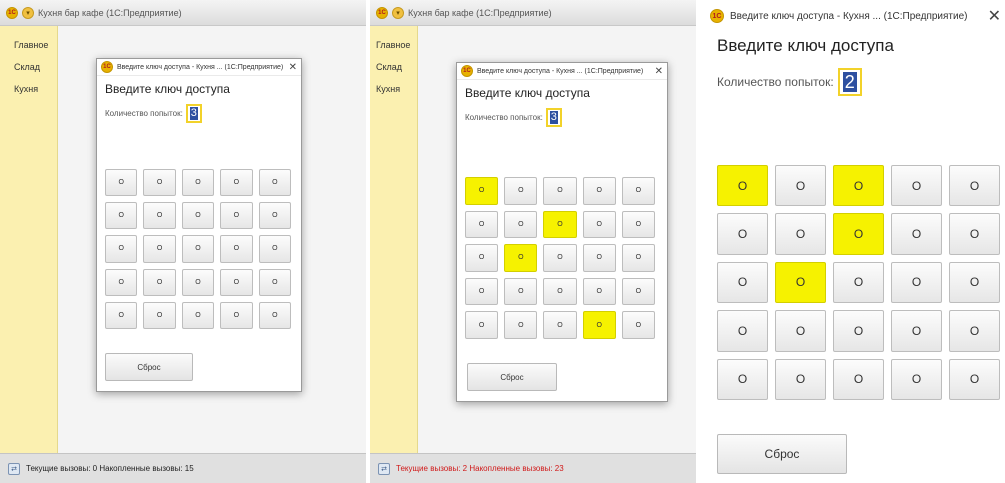 Image resolution: width=1005 pixels, height=483 pixels. What do you see at coordinates (849, 82) in the screenshot?
I see `attempts-field: 2` at bounding box center [849, 82].